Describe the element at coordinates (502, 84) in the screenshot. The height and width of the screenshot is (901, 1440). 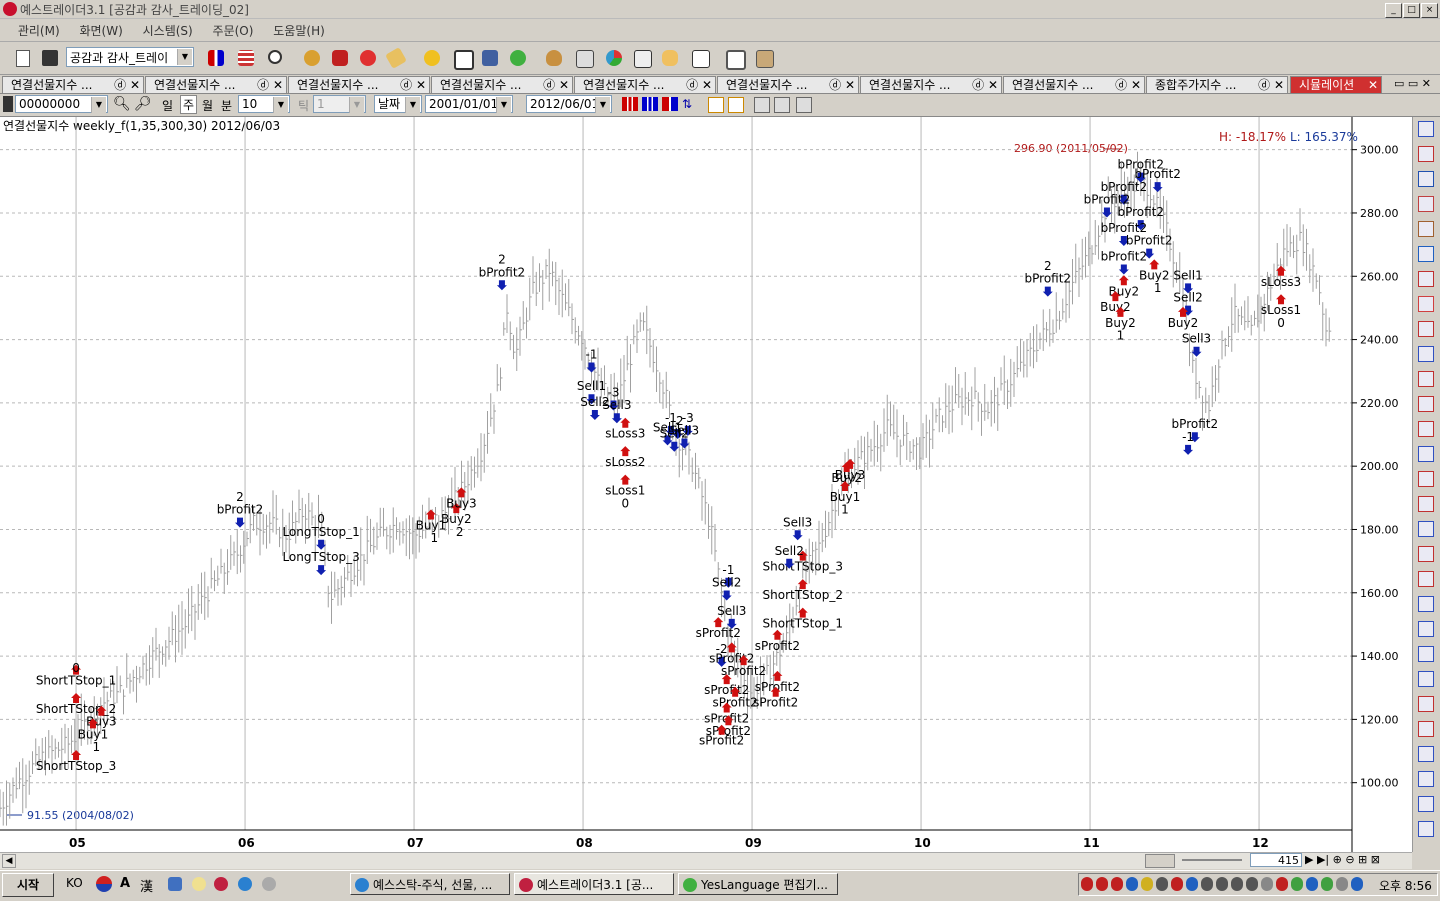
I see `tab-3: 연결선물지수 ... ⓓ ✕` at that location.